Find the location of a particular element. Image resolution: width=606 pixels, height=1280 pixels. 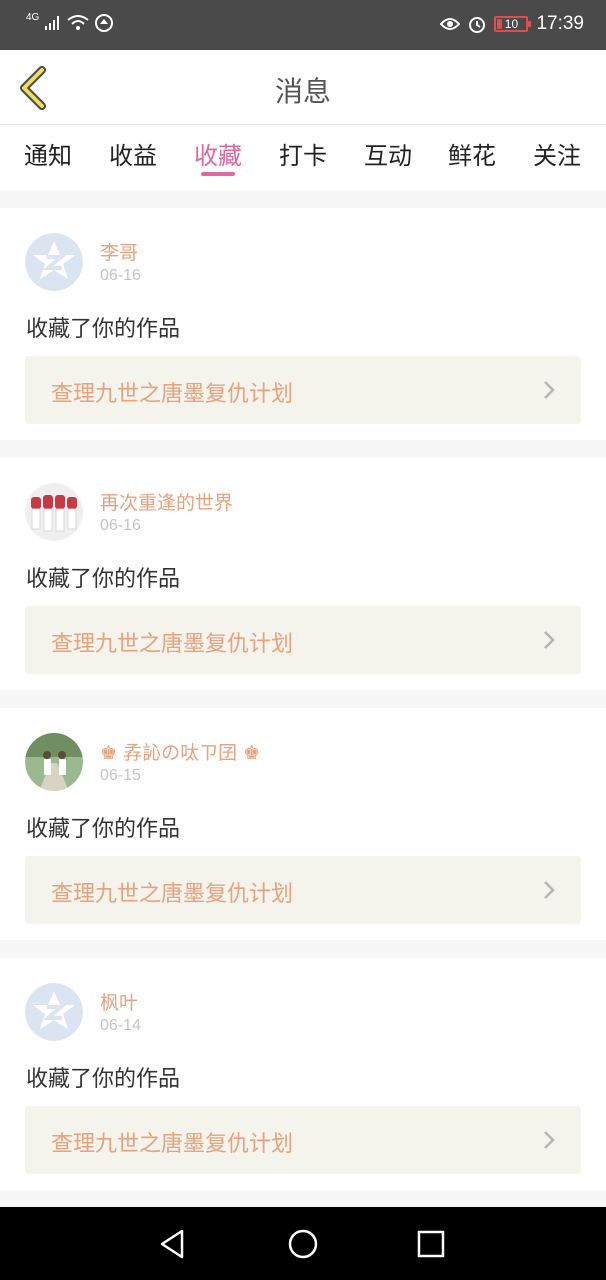

system-nav-bar is located at coordinates (303, 1243).